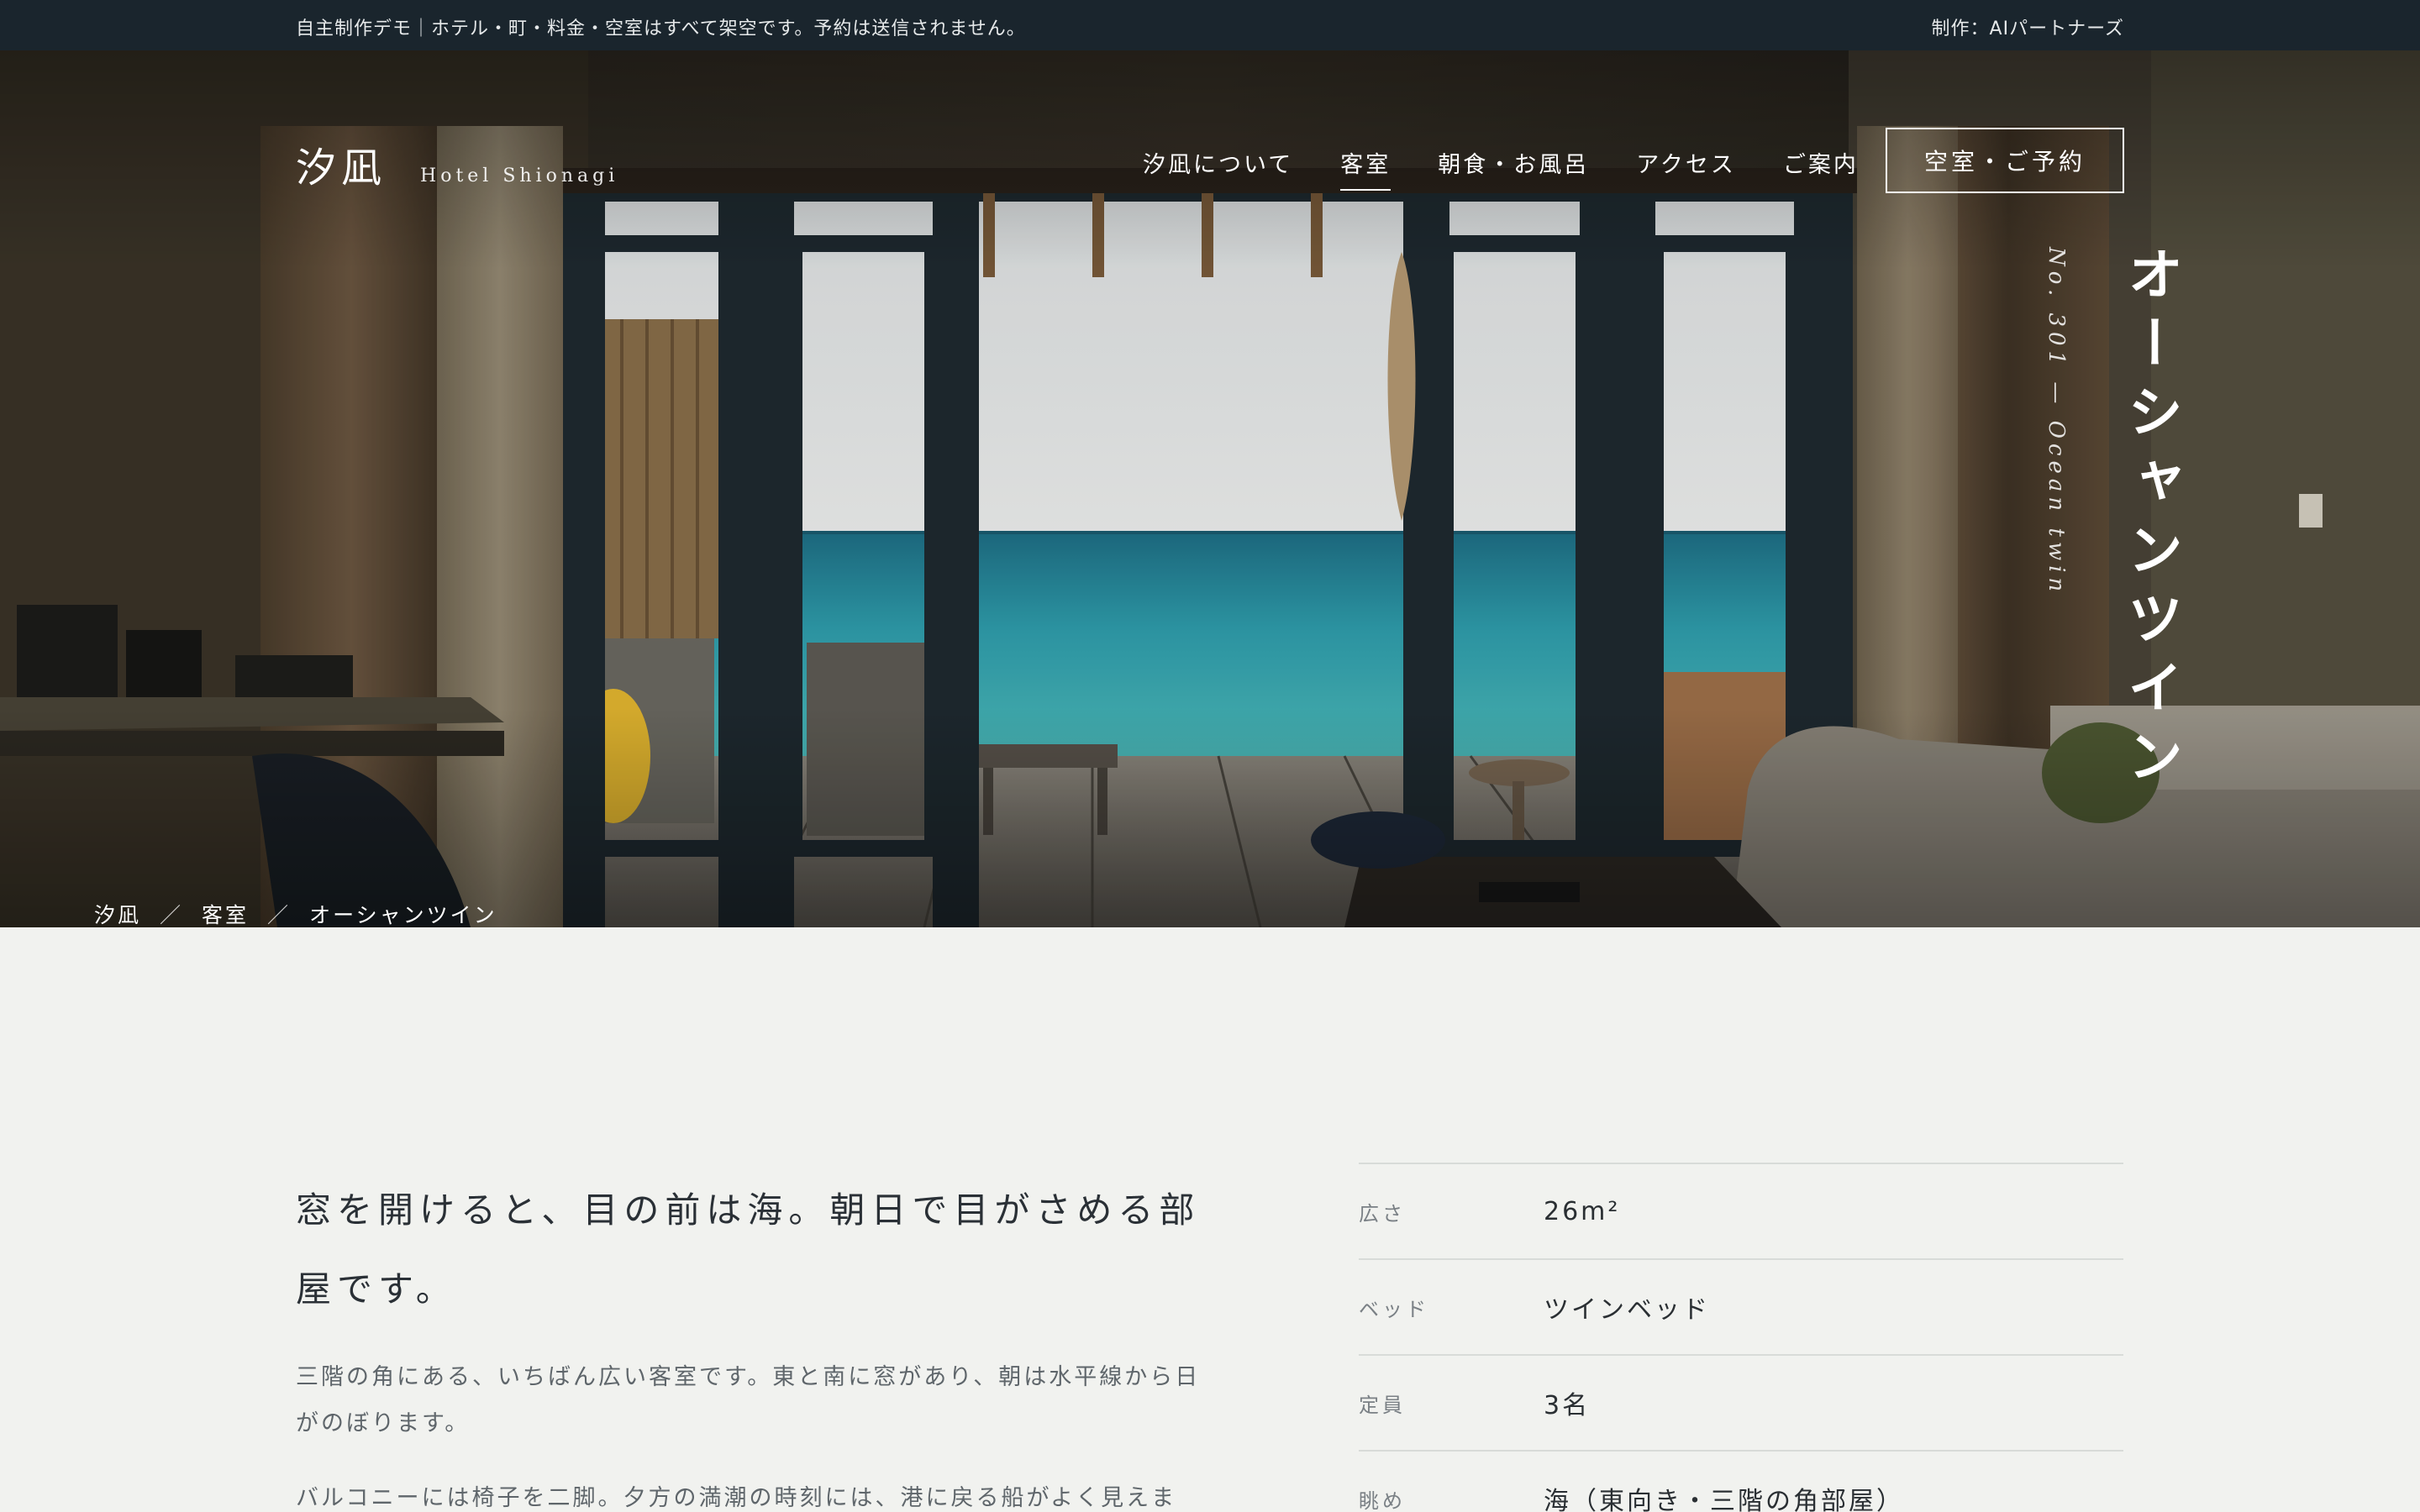 The width and height of the screenshot is (2420, 1512). I want to click on spec-row: 定員 3名, so click(1741, 1404).